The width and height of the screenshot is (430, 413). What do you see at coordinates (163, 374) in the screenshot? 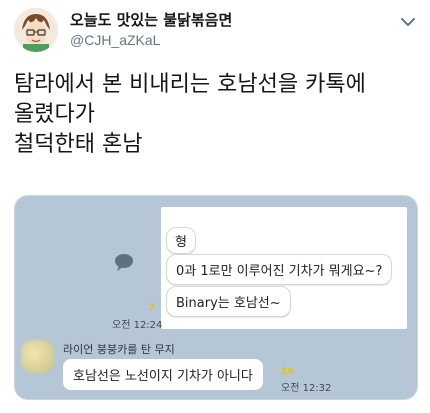
I see `reply-message-bubble: 호남선은 노선이지 기차가 아니다` at bounding box center [163, 374].